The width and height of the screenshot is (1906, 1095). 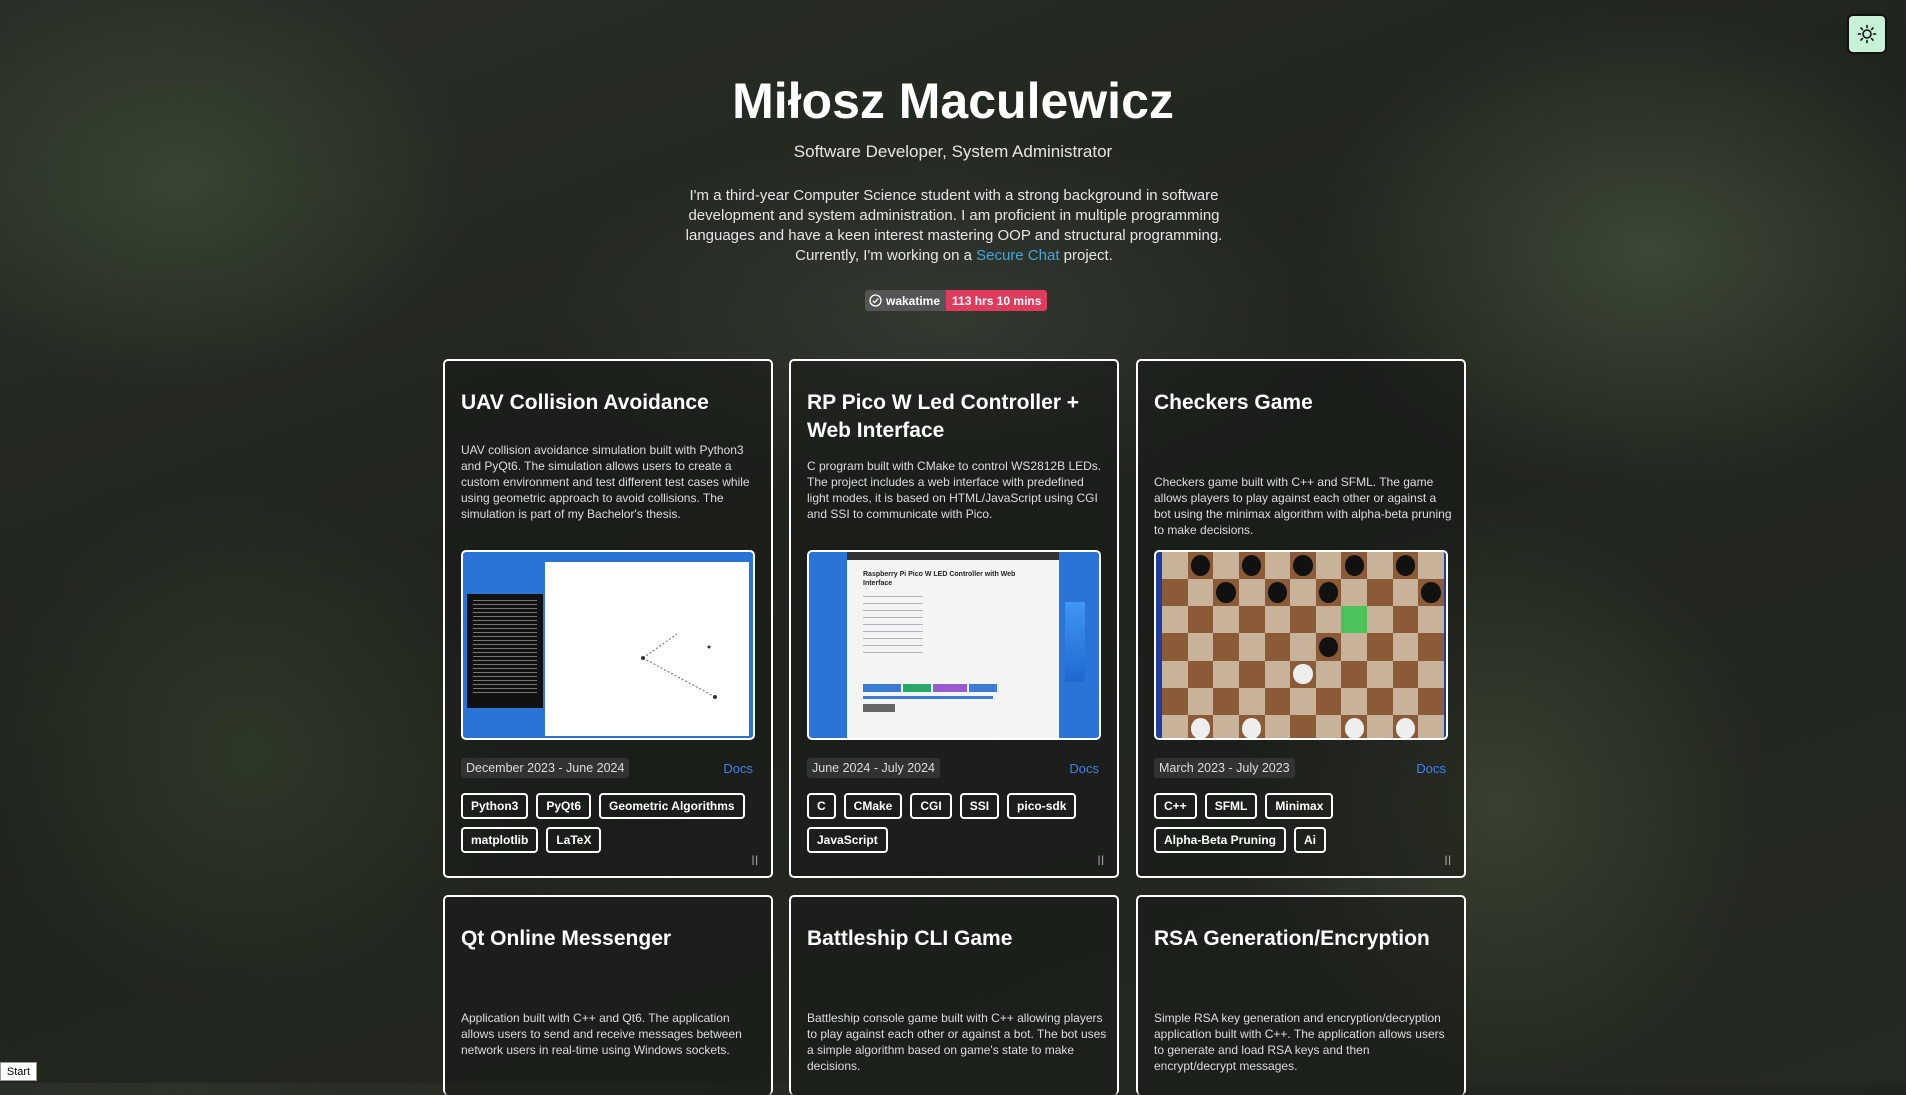 What do you see at coordinates (1231, 806) in the screenshot?
I see `tag: SFML` at bounding box center [1231, 806].